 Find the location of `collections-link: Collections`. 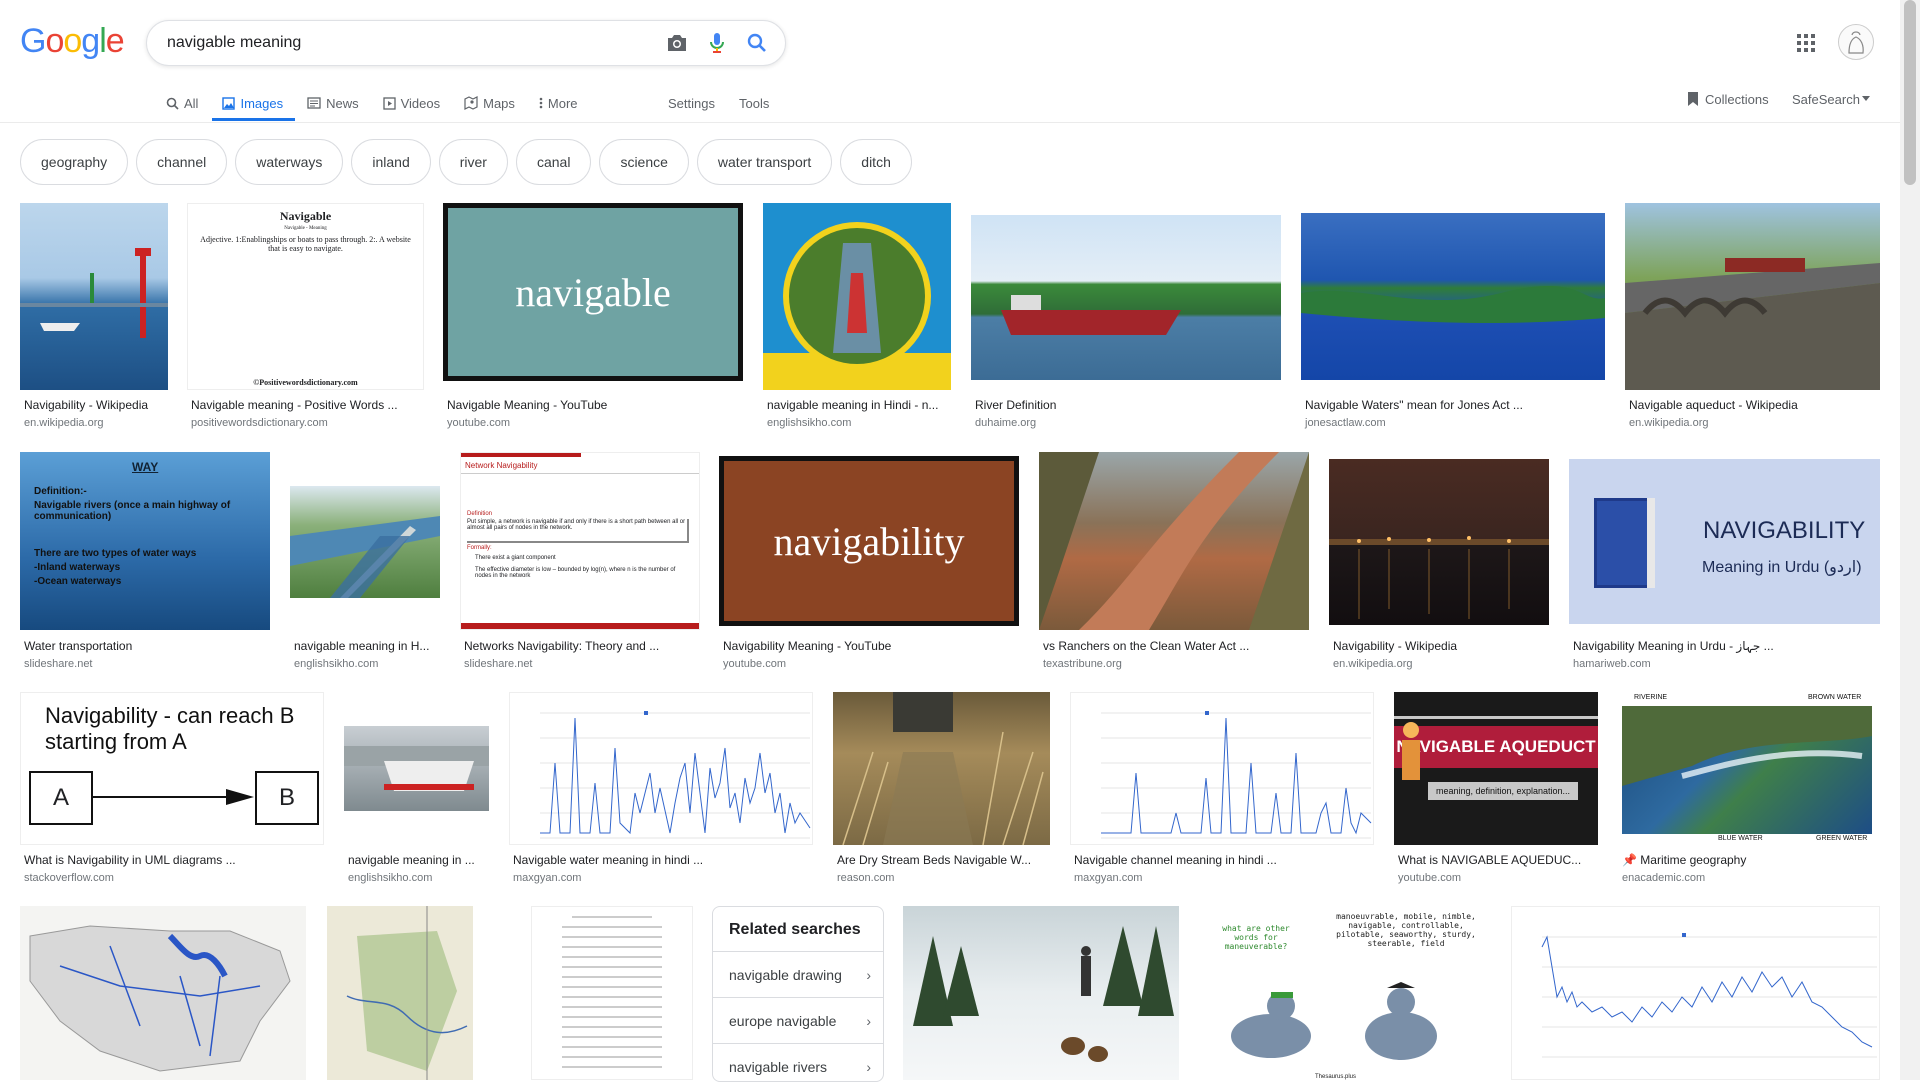

collections-link: Collections is located at coordinates (1728, 99).